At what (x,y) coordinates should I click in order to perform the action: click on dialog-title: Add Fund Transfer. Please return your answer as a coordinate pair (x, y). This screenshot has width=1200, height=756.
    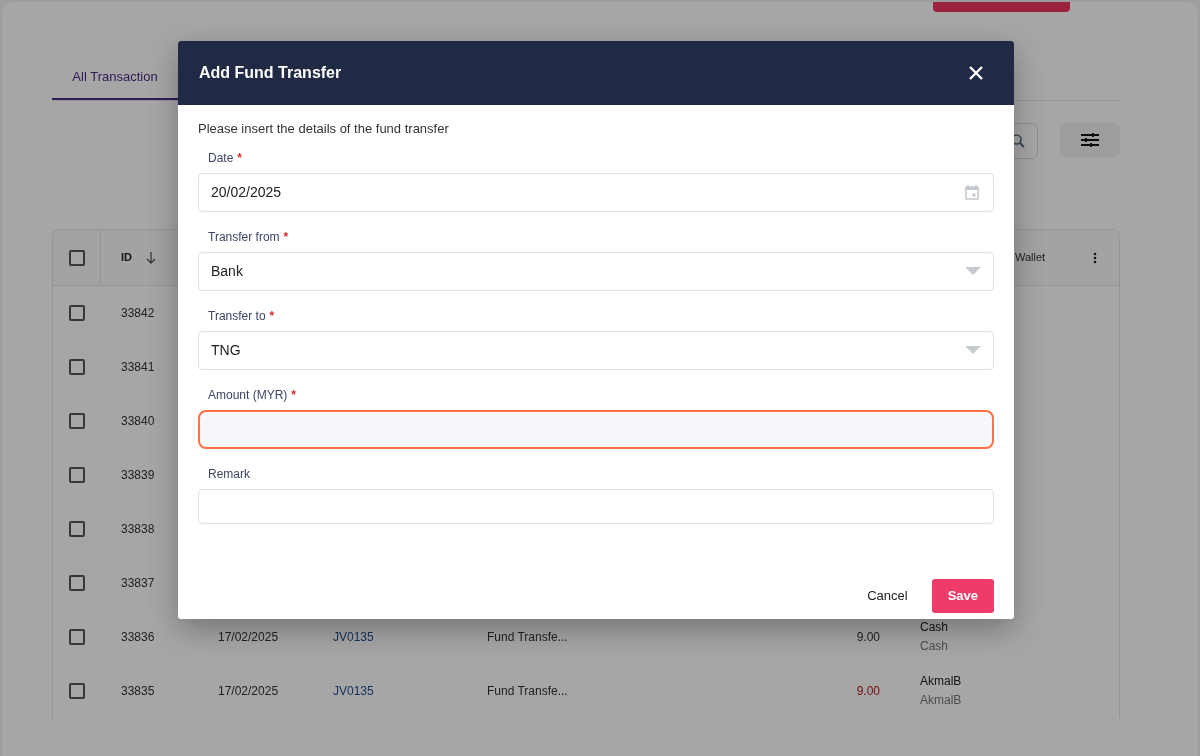
    Looking at the image, I should click on (270, 73).